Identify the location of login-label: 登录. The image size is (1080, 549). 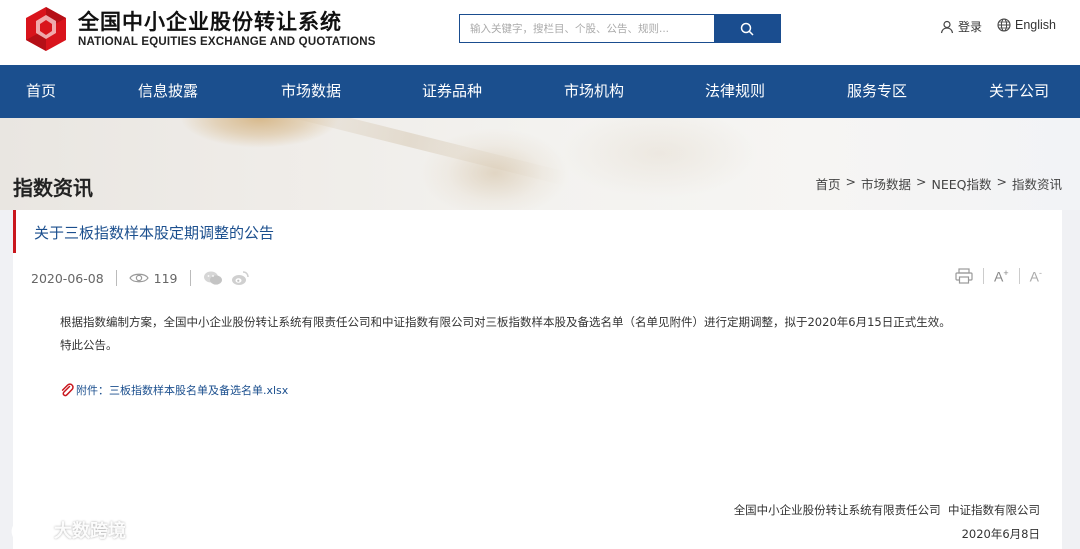
(970, 27).